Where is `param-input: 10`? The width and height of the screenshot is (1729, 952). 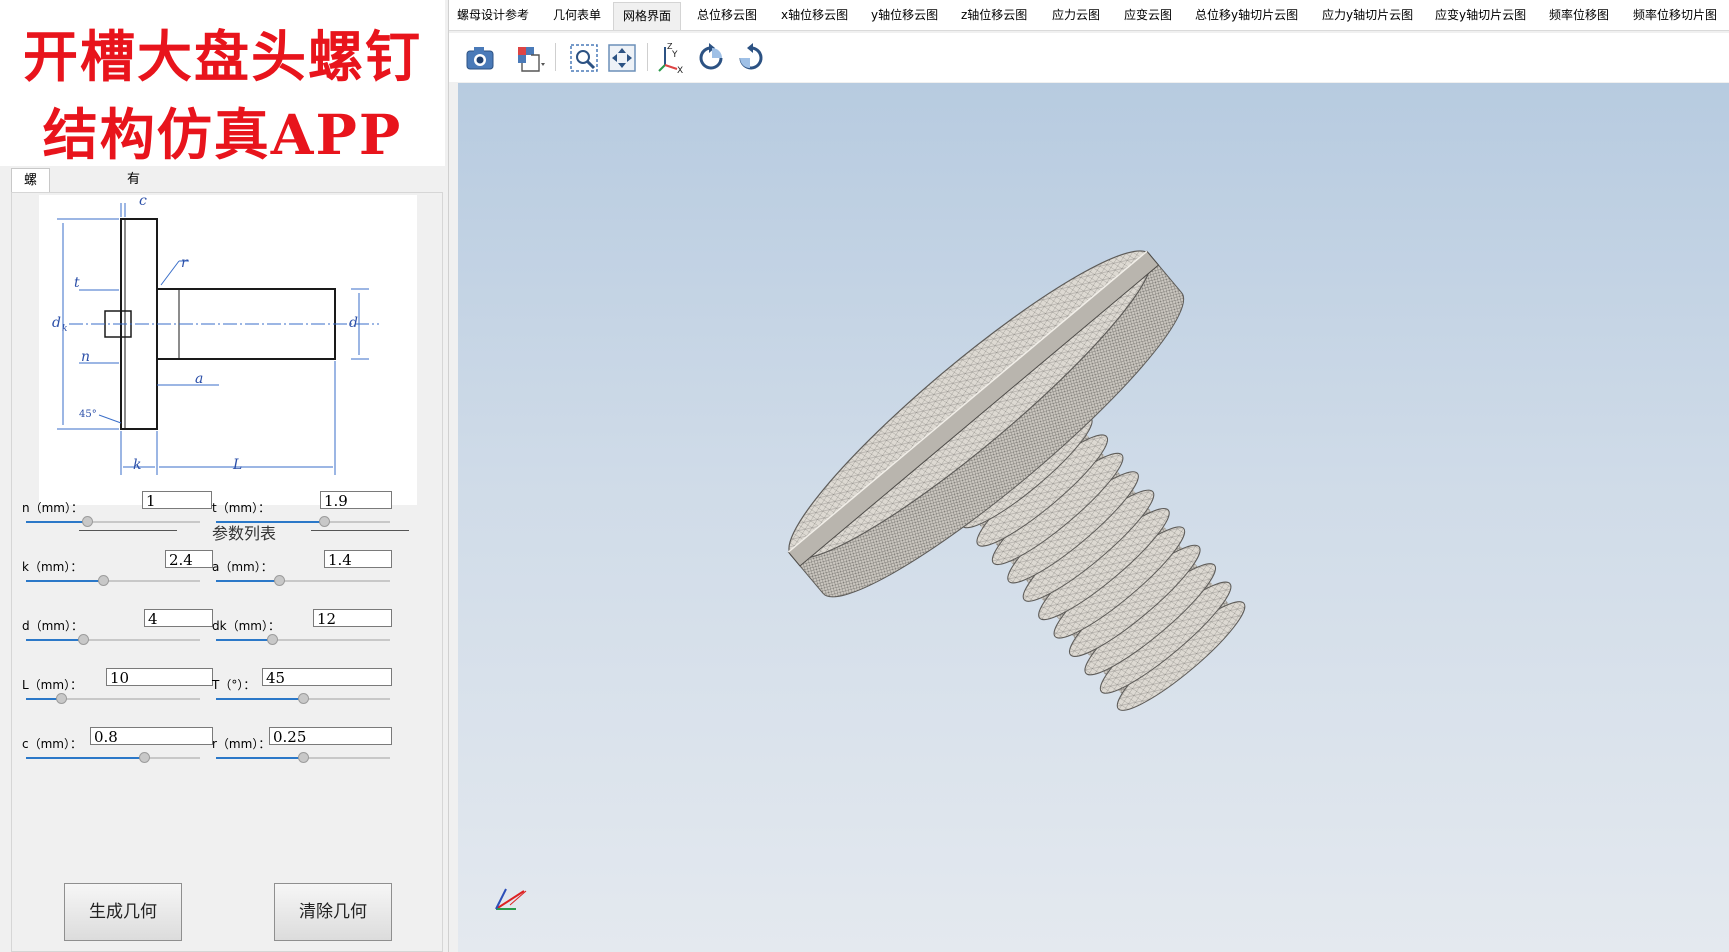 param-input: 10 is located at coordinates (159, 677).